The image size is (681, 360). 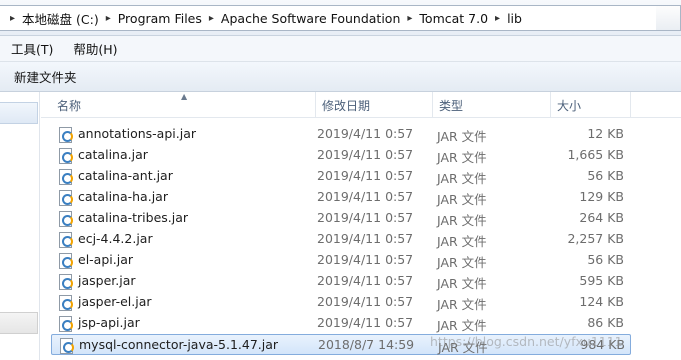 I want to click on column-header: ▲ 名称 修改日期 类型 大小, so click(x=361, y=105).